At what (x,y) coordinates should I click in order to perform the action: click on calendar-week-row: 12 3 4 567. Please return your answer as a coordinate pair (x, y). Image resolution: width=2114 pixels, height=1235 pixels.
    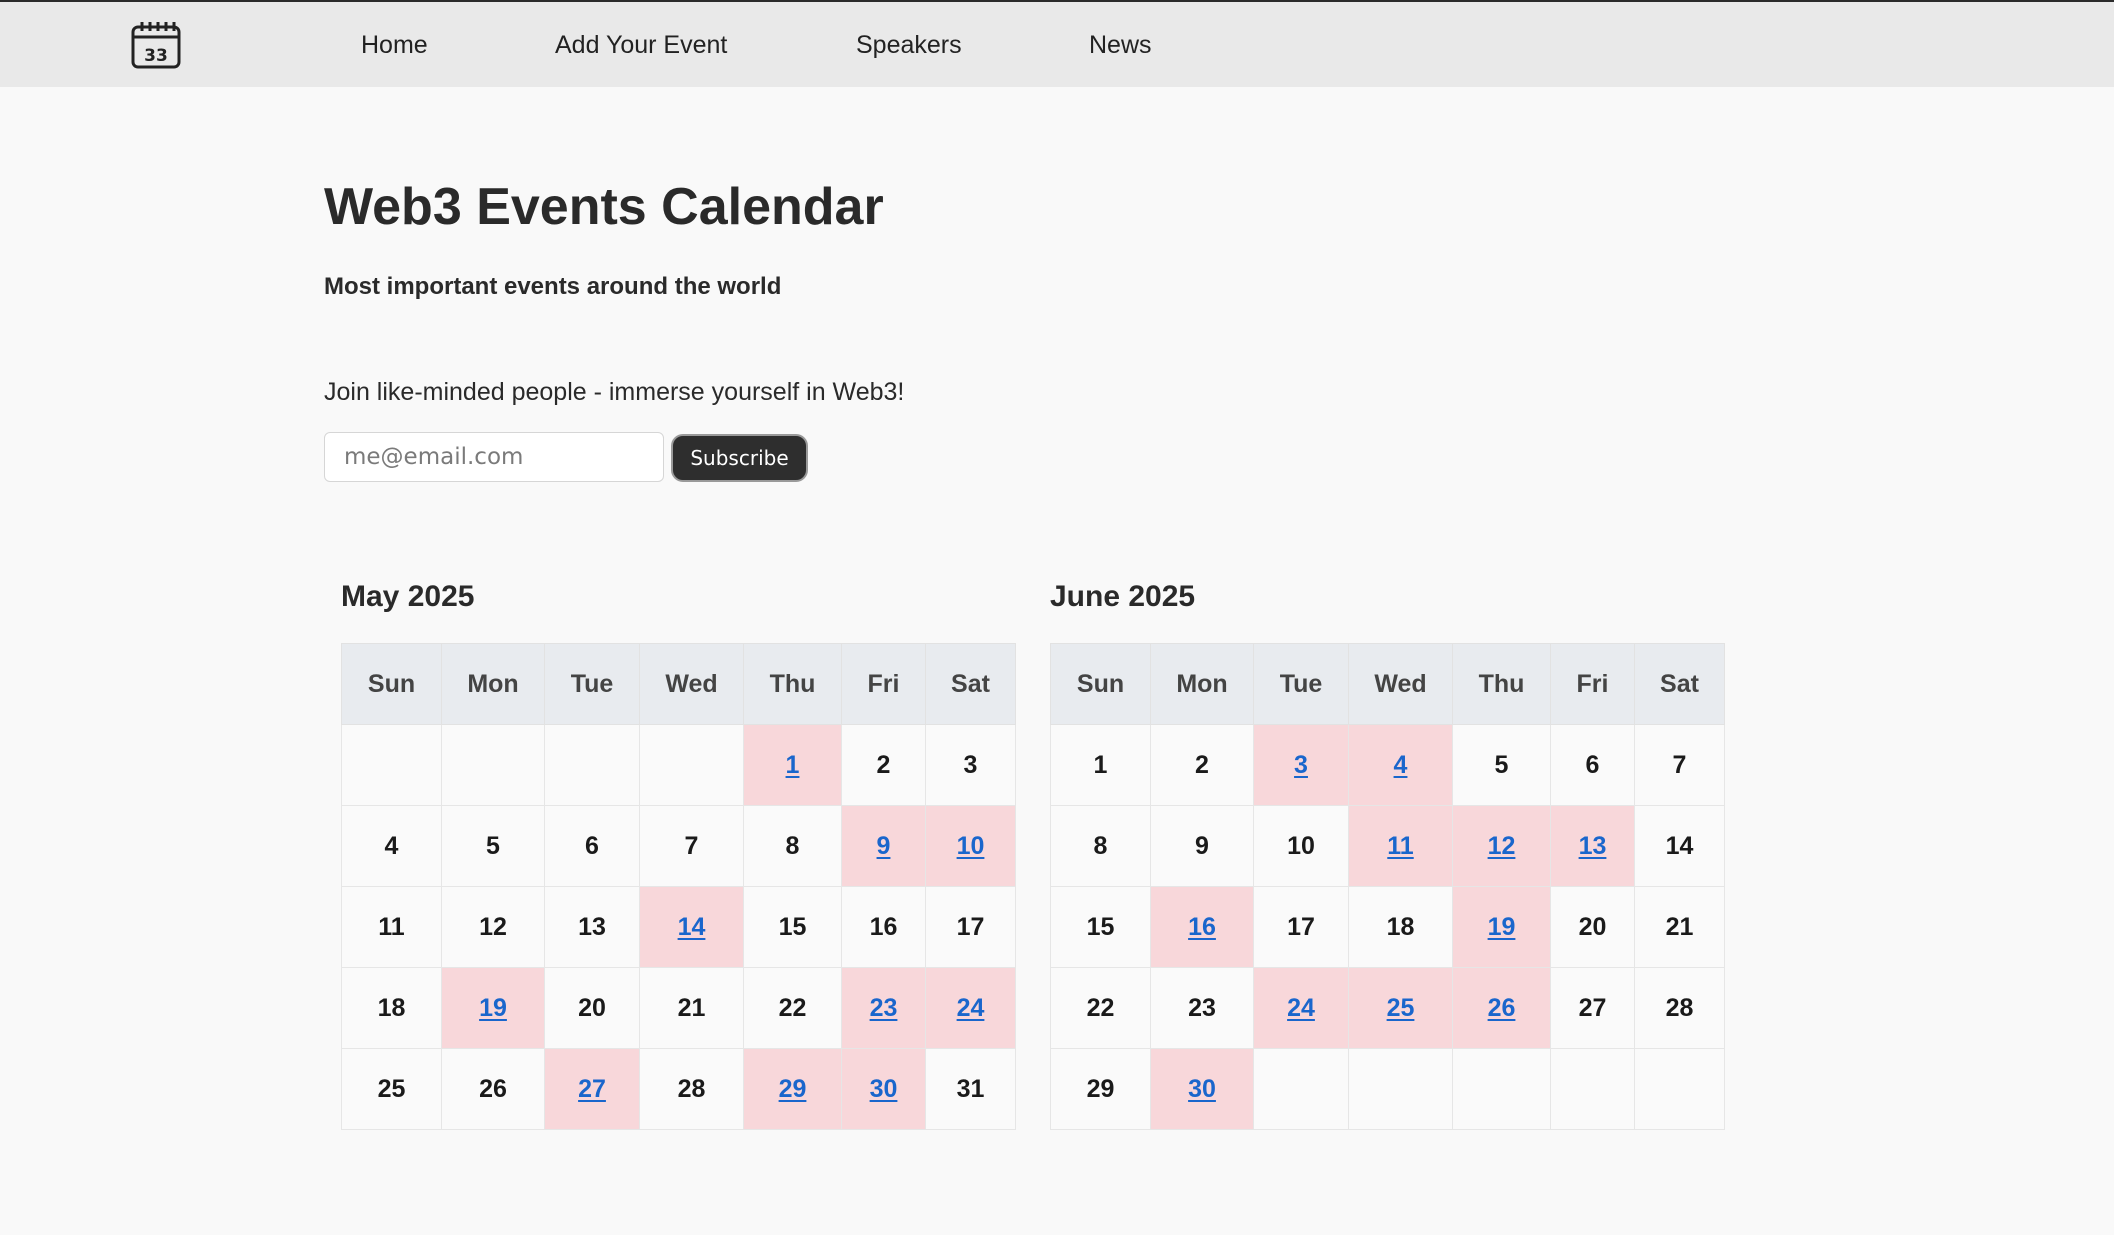
    Looking at the image, I should click on (1387, 765).